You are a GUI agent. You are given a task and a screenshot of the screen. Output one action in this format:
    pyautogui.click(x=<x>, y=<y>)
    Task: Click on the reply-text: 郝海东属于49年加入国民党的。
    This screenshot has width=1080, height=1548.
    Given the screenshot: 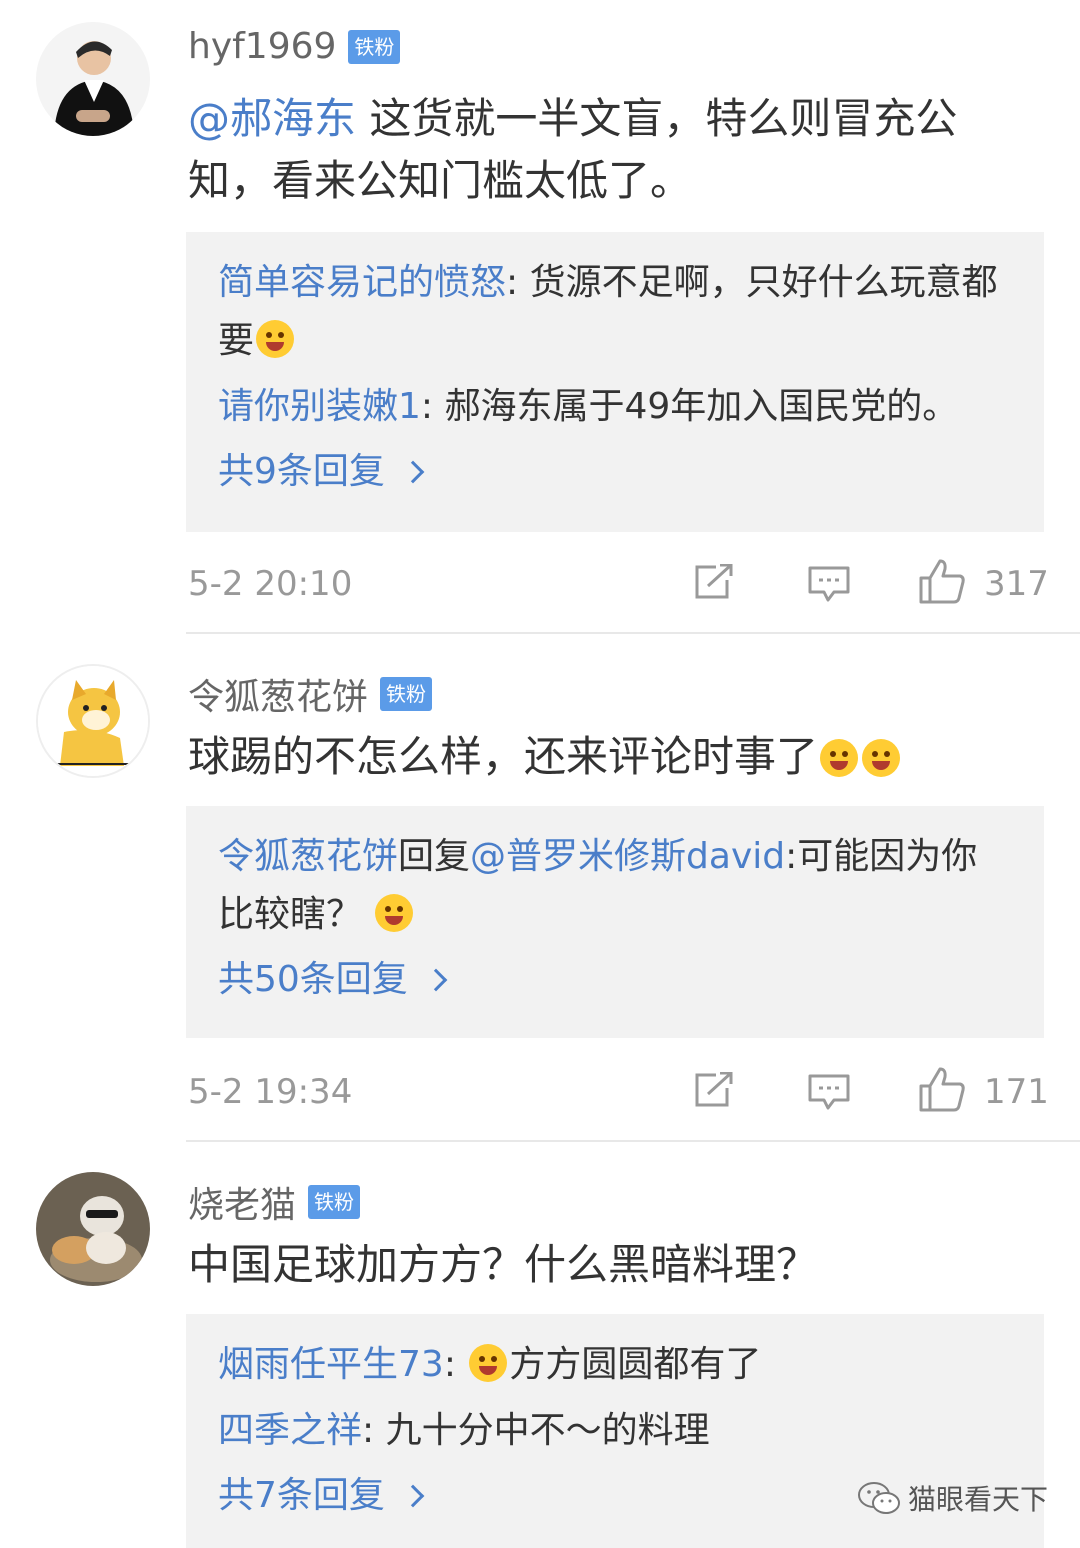 What is the action you would take?
    pyautogui.click(x=701, y=406)
    